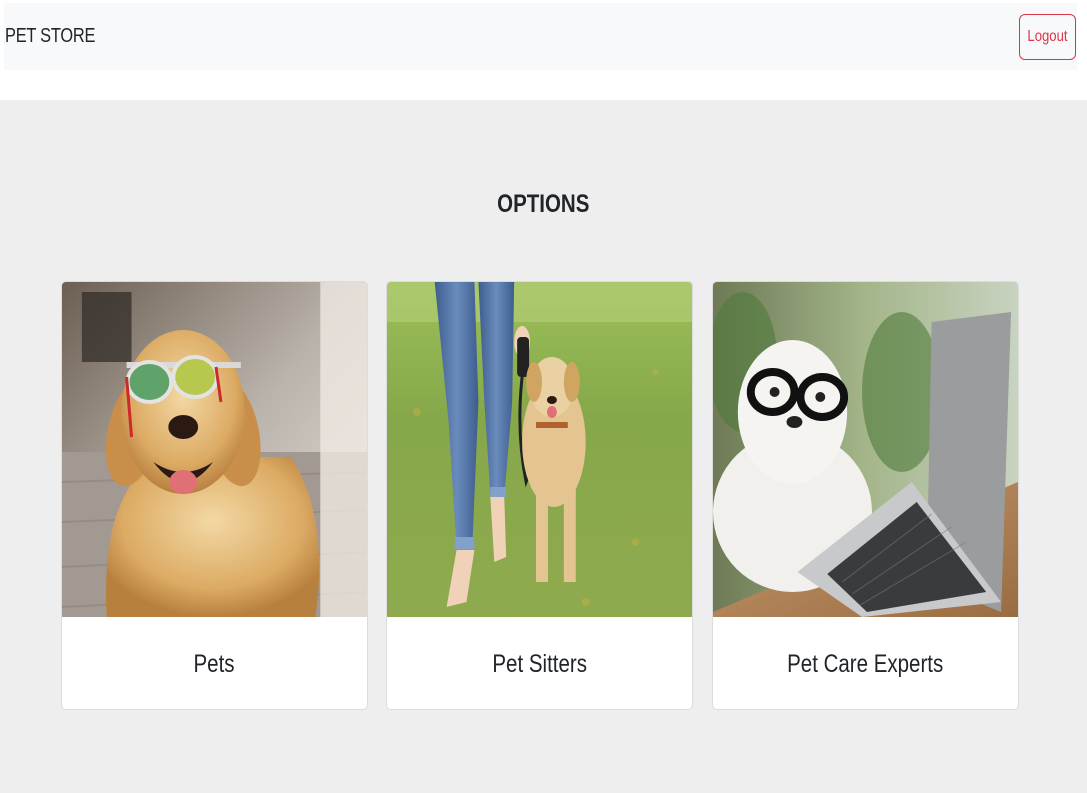 The image size is (1087, 793). I want to click on logout-label: Logout, so click(1047, 36).